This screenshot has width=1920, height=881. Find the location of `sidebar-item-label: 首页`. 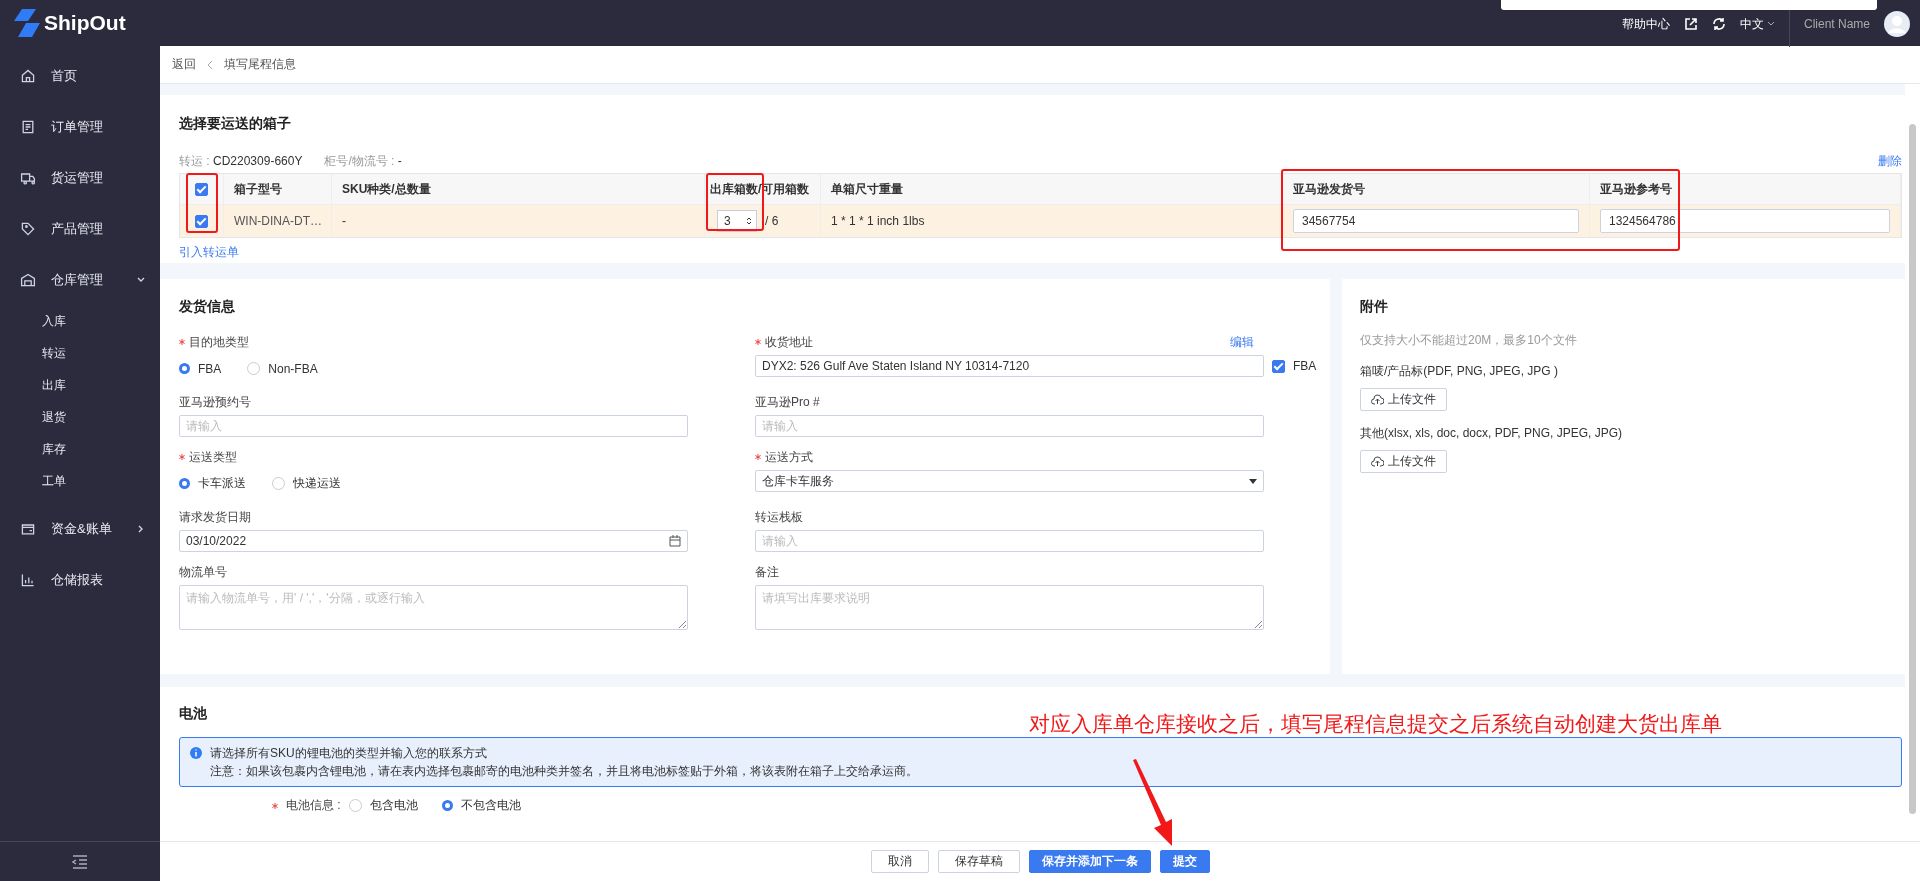

sidebar-item-label: 首页 is located at coordinates (64, 75).